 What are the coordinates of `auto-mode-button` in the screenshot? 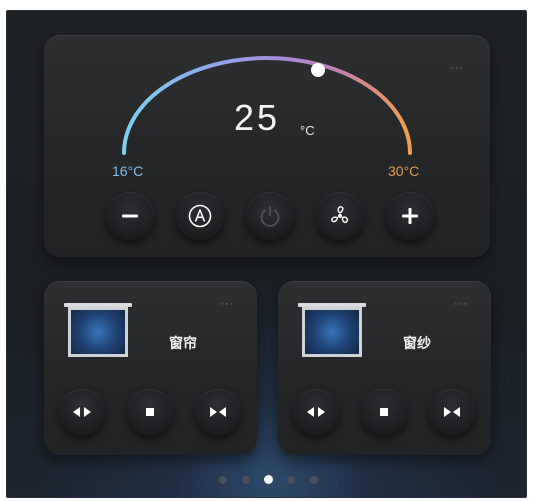 It's located at (200, 216).